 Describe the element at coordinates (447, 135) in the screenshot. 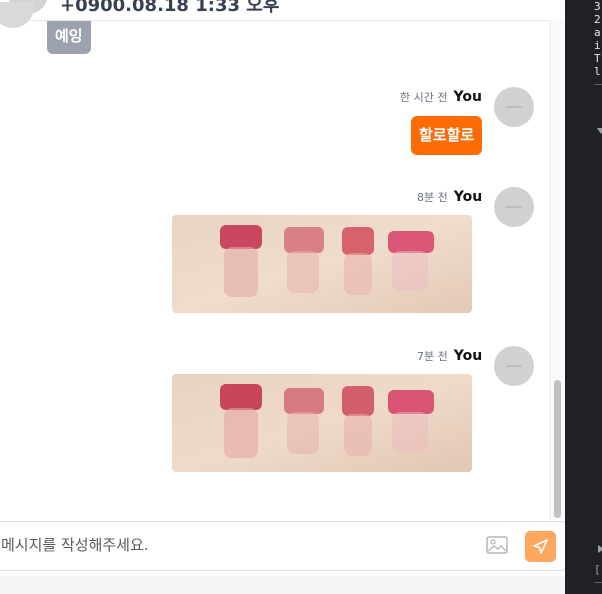

I see `message-bubble: 할로할로` at that location.